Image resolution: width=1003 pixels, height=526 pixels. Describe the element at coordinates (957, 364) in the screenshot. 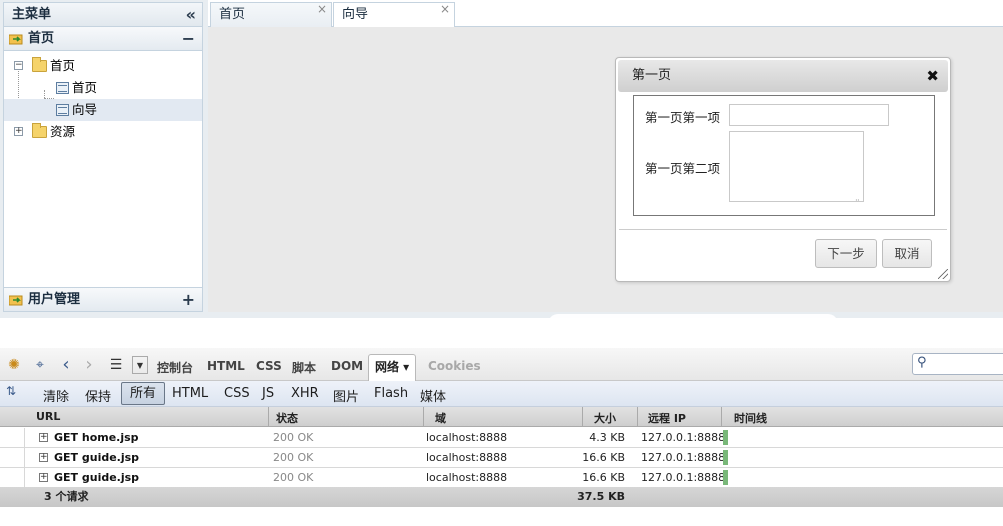

I see `firebug-search-input: ⚲` at that location.